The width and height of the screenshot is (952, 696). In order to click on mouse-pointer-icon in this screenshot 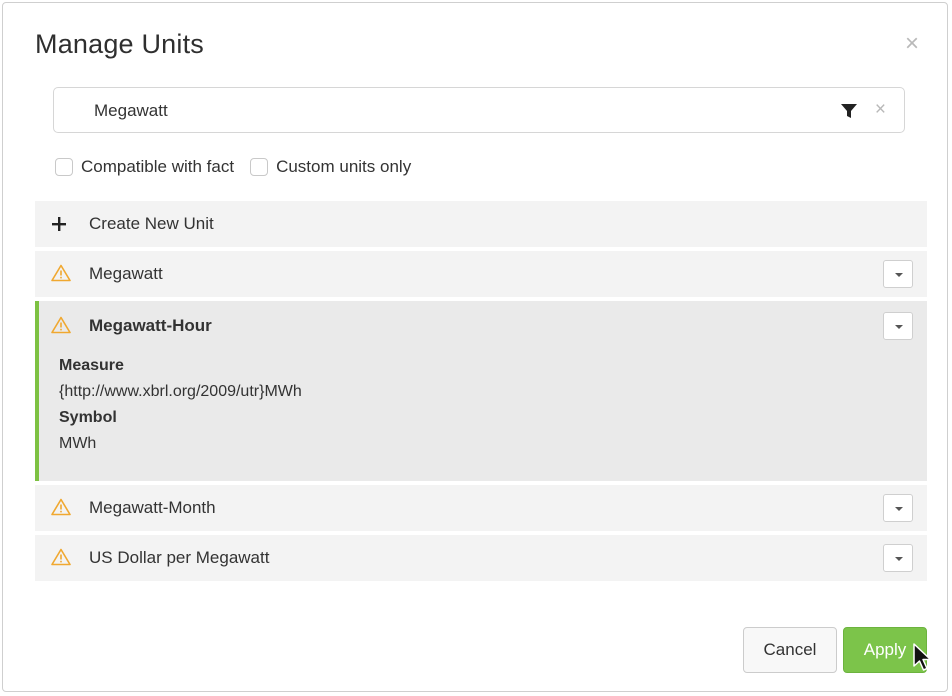, I will do `click(922, 657)`.